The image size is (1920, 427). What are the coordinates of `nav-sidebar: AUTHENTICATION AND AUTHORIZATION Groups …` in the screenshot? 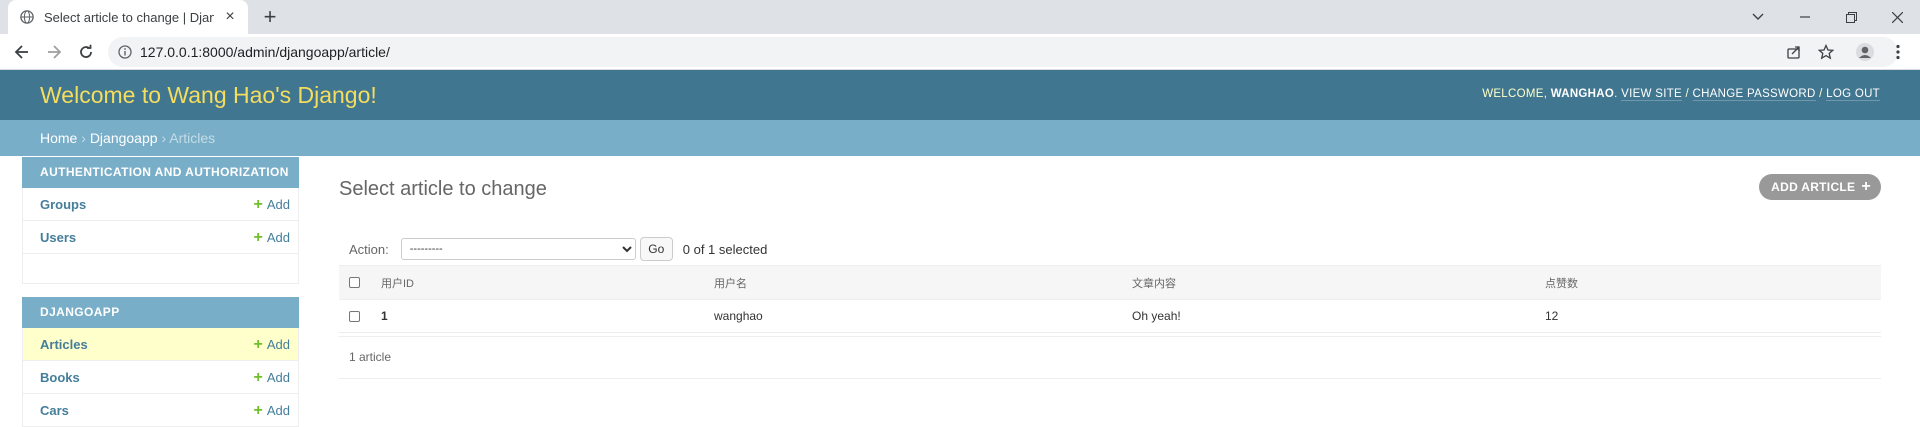 It's located at (160, 292).